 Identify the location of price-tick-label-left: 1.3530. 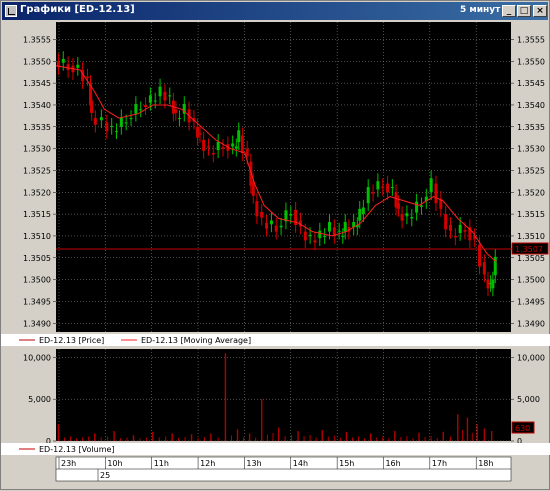
(37, 149).